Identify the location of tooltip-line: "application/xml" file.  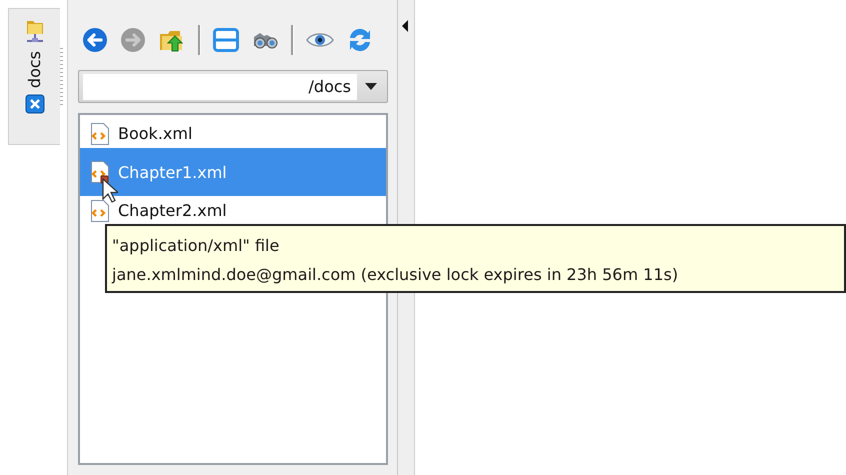
(196, 246).